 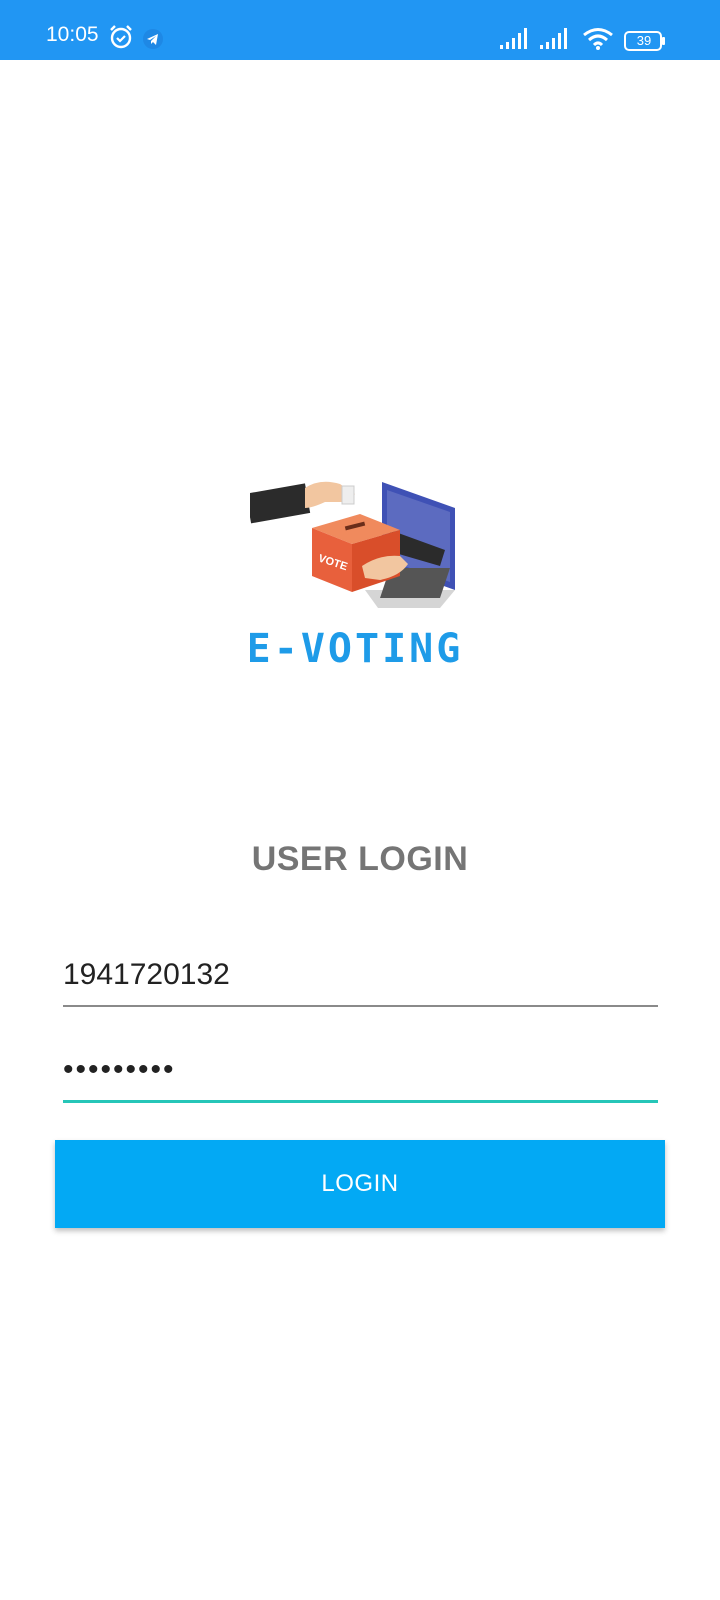 I want to click on logo-text: E-VOTING, so click(x=355, y=649).